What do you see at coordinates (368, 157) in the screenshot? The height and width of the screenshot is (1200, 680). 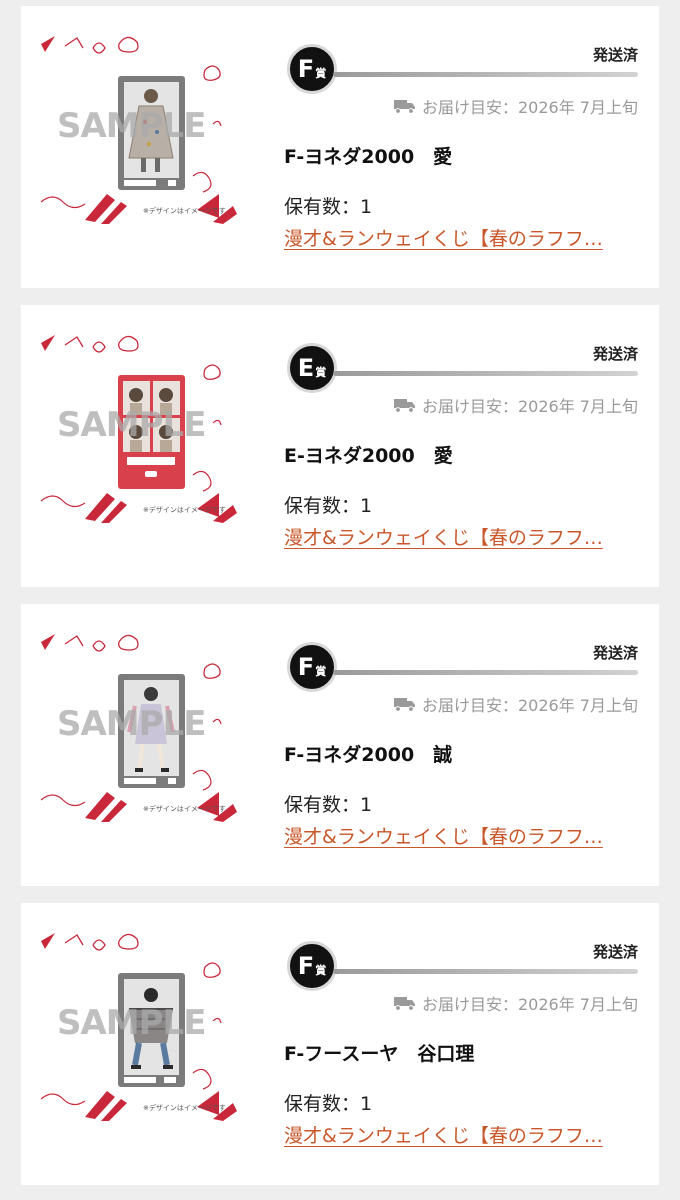 I see `prize-title: F-ヨネダ2000 愛` at bounding box center [368, 157].